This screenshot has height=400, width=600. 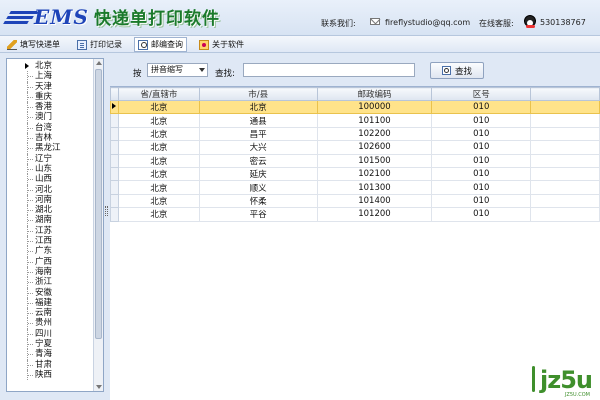 What do you see at coordinates (258, 160) in the screenshot?
I see `table-cell: 密云` at bounding box center [258, 160].